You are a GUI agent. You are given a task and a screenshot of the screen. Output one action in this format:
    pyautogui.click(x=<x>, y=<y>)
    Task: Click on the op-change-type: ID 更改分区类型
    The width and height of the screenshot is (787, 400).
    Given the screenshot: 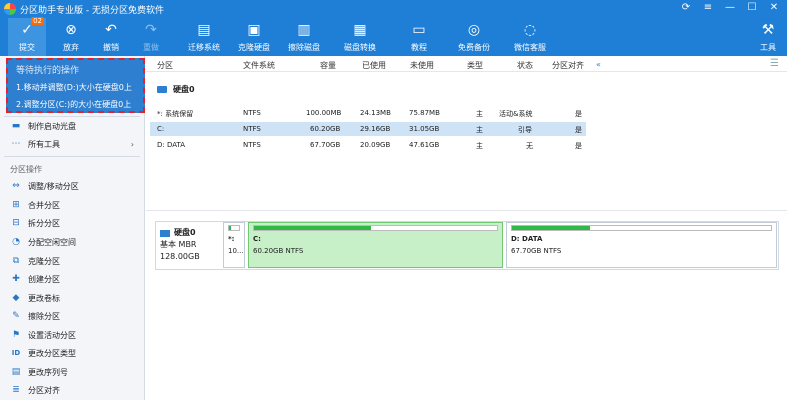 What is the action you would take?
    pyautogui.click(x=75, y=353)
    